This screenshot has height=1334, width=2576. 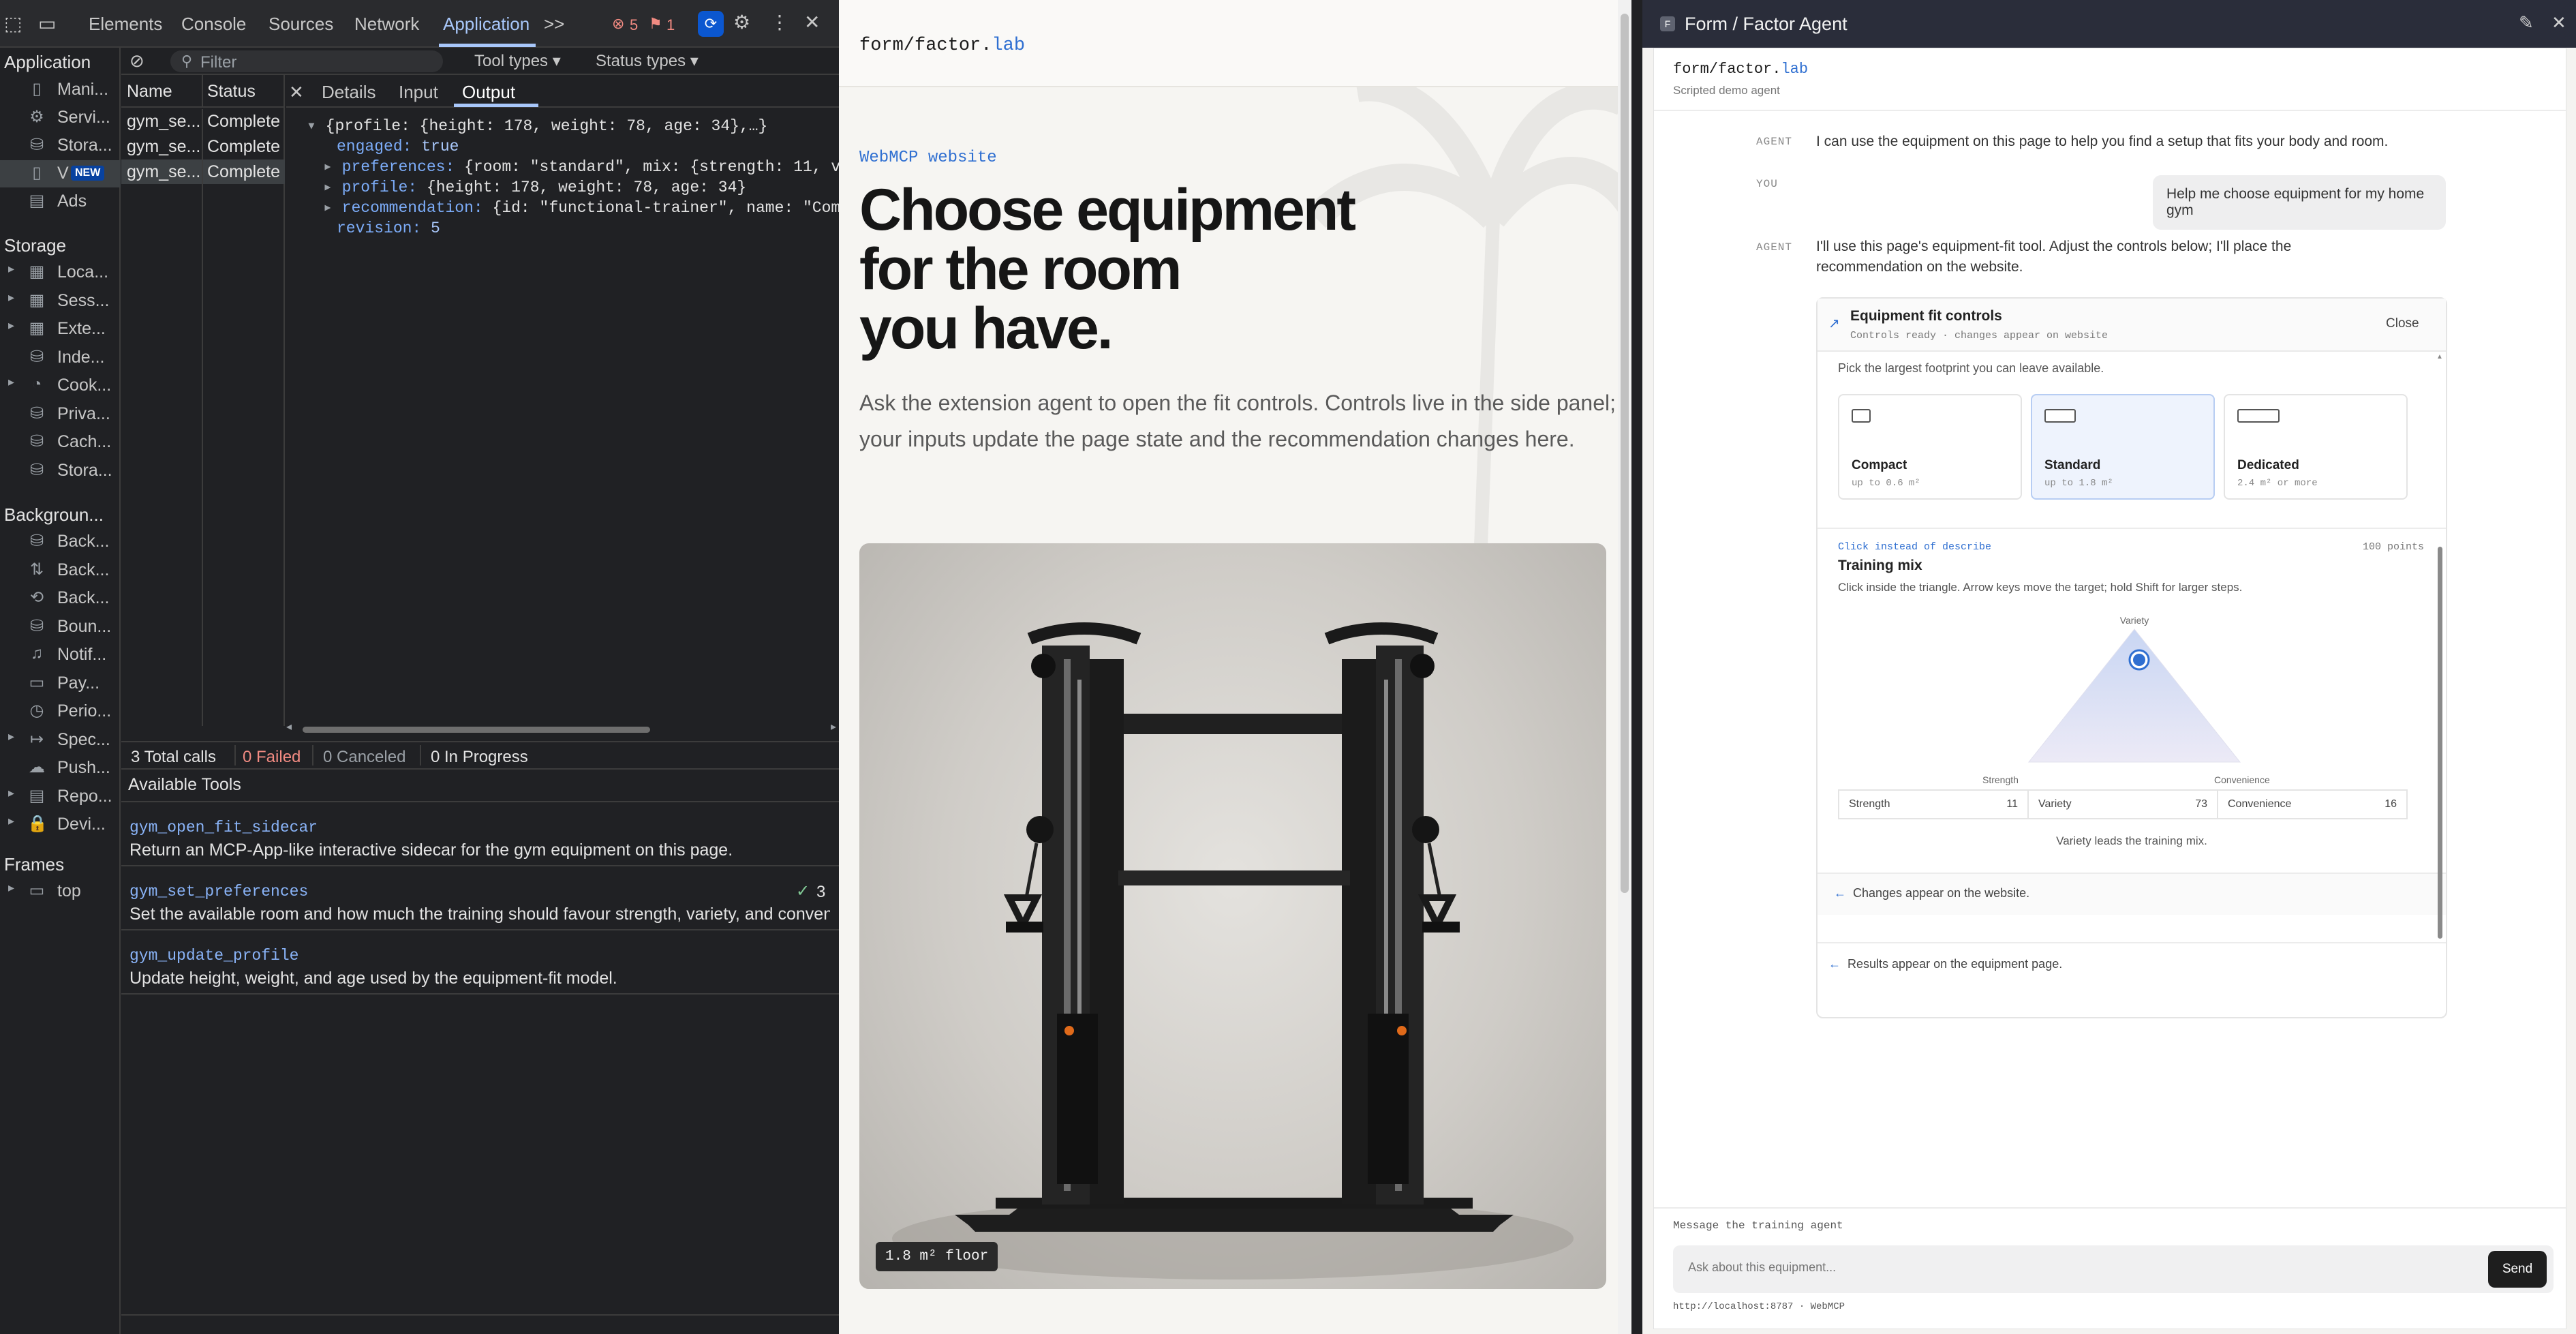 What do you see at coordinates (60, 173) in the screenshot?
I see `sidebar-item-webmcp: ▯ V NEW` at bounding box center [60, 173].